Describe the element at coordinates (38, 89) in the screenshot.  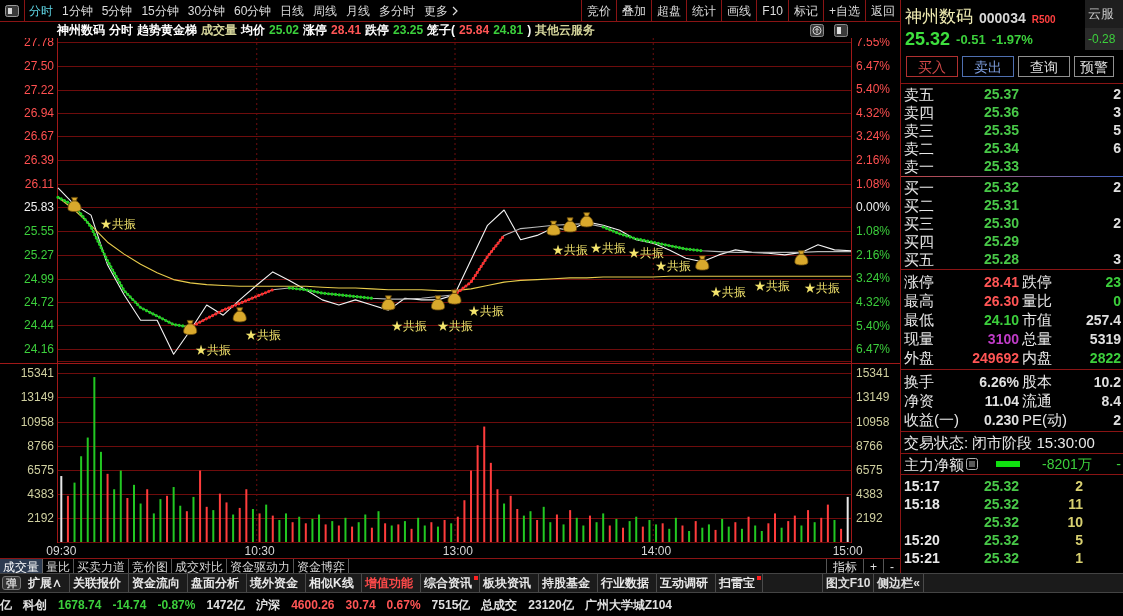
I see `axis-label: 27.22` at that location.